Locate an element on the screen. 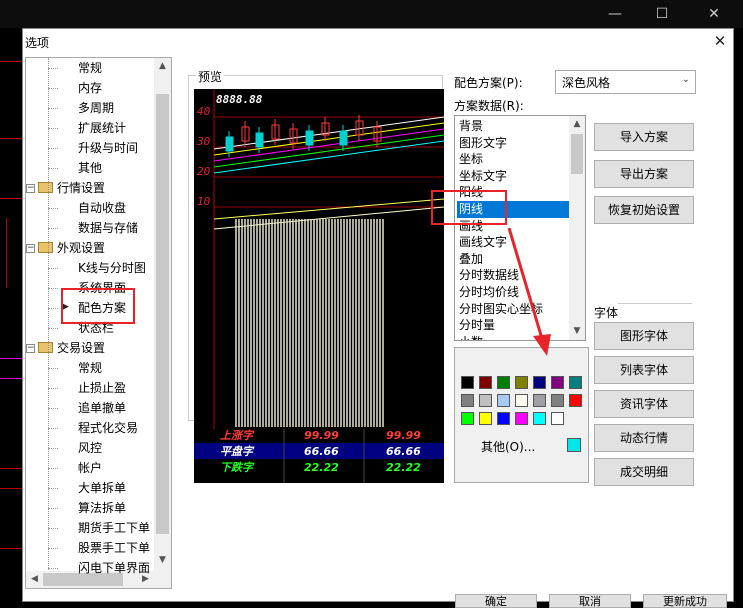 This screenshot has width=743, height=608. tree-item-label: 数据与存储 is located at coordinates (108, 228).